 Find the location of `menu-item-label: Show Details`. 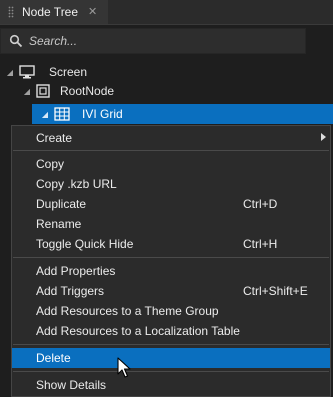

menu-item-label: Show Details is located at coordinates (71, 385).